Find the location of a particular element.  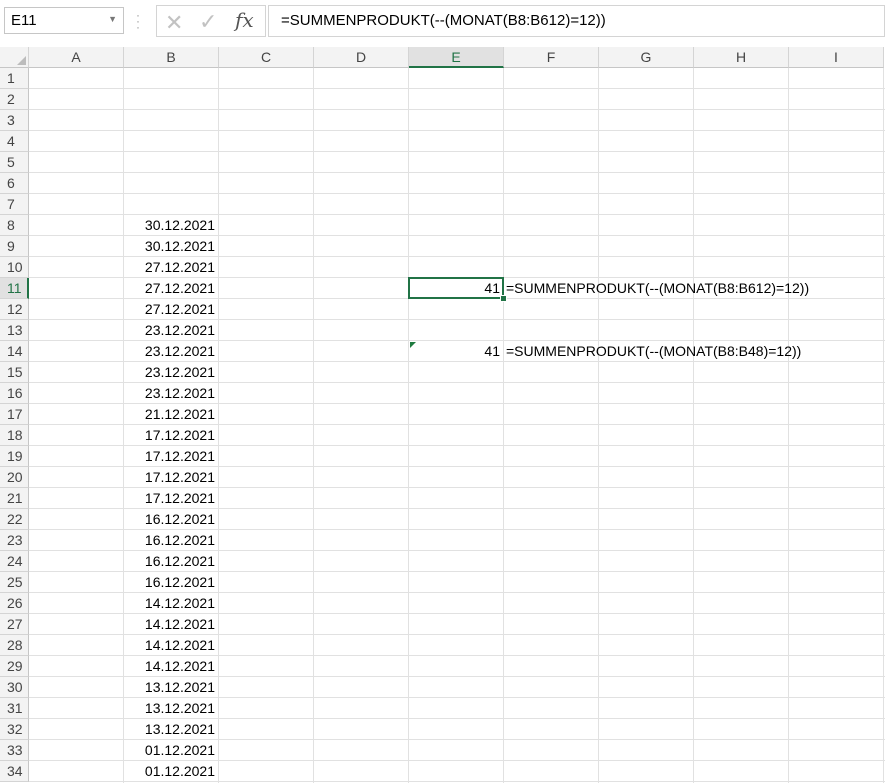

column-header-g: G is located at coordinates (646, 57).